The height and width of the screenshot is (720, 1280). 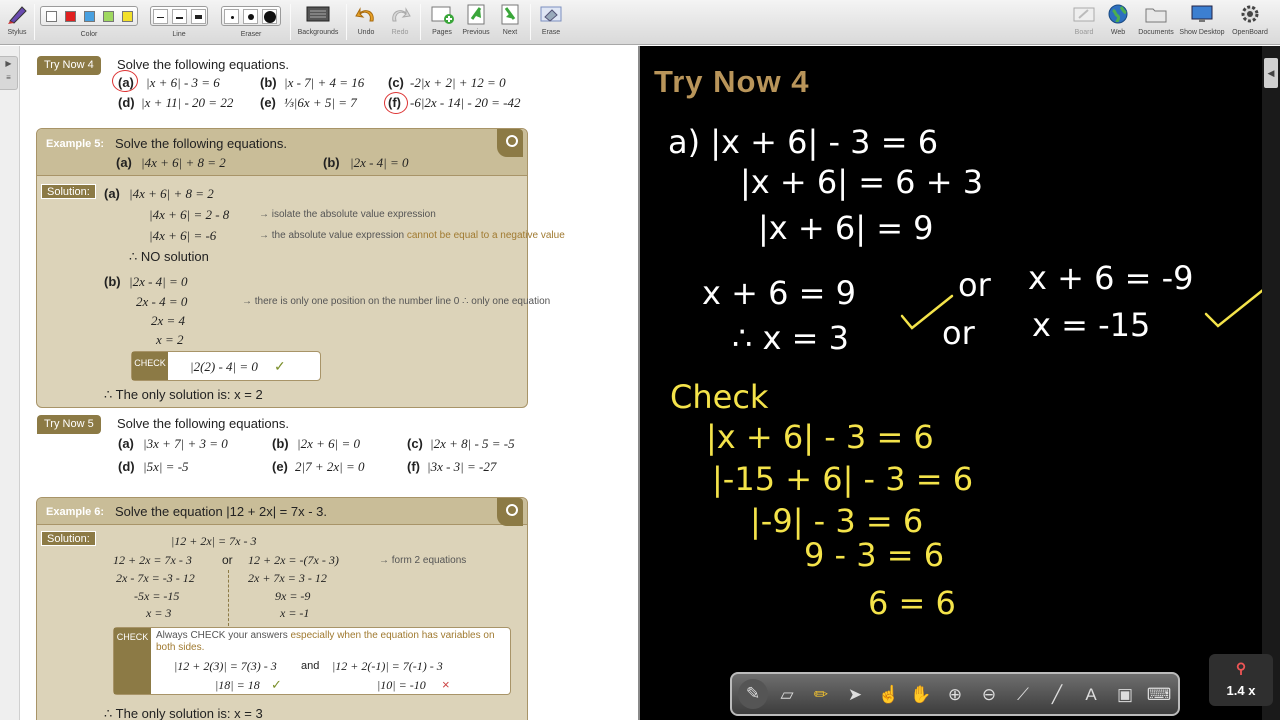 I want to click on keyboard-tool-button: ⌨, so click(x=1159, y=695).